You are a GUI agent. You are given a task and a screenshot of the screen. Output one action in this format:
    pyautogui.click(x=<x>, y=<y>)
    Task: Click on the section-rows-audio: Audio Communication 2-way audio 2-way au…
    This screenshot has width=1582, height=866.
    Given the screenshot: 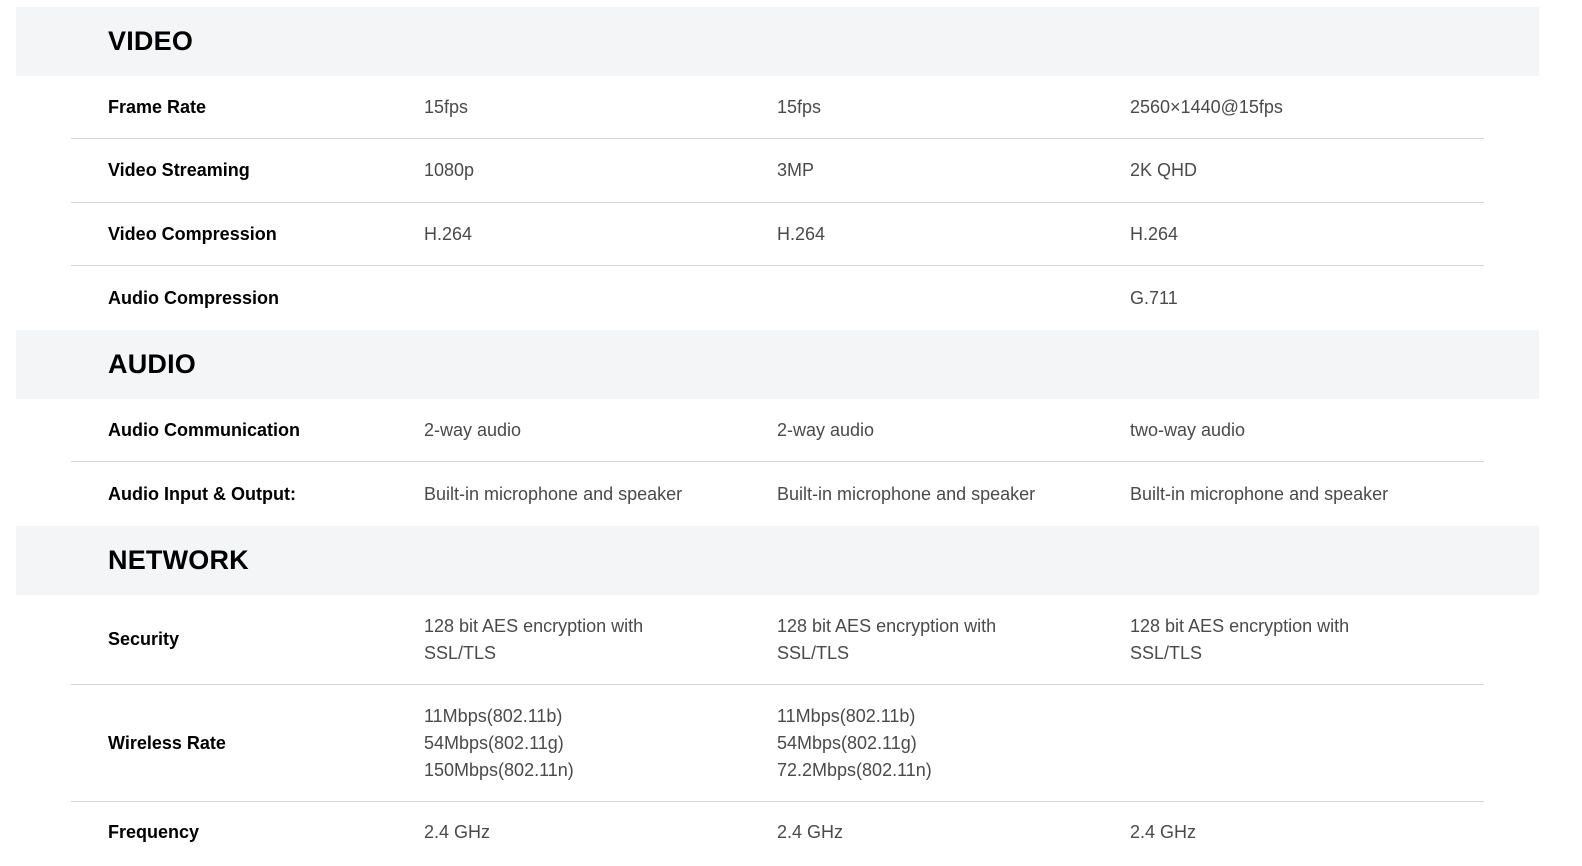 What is the action you would take?
    pyautogui.click(x=777, y=462)
    